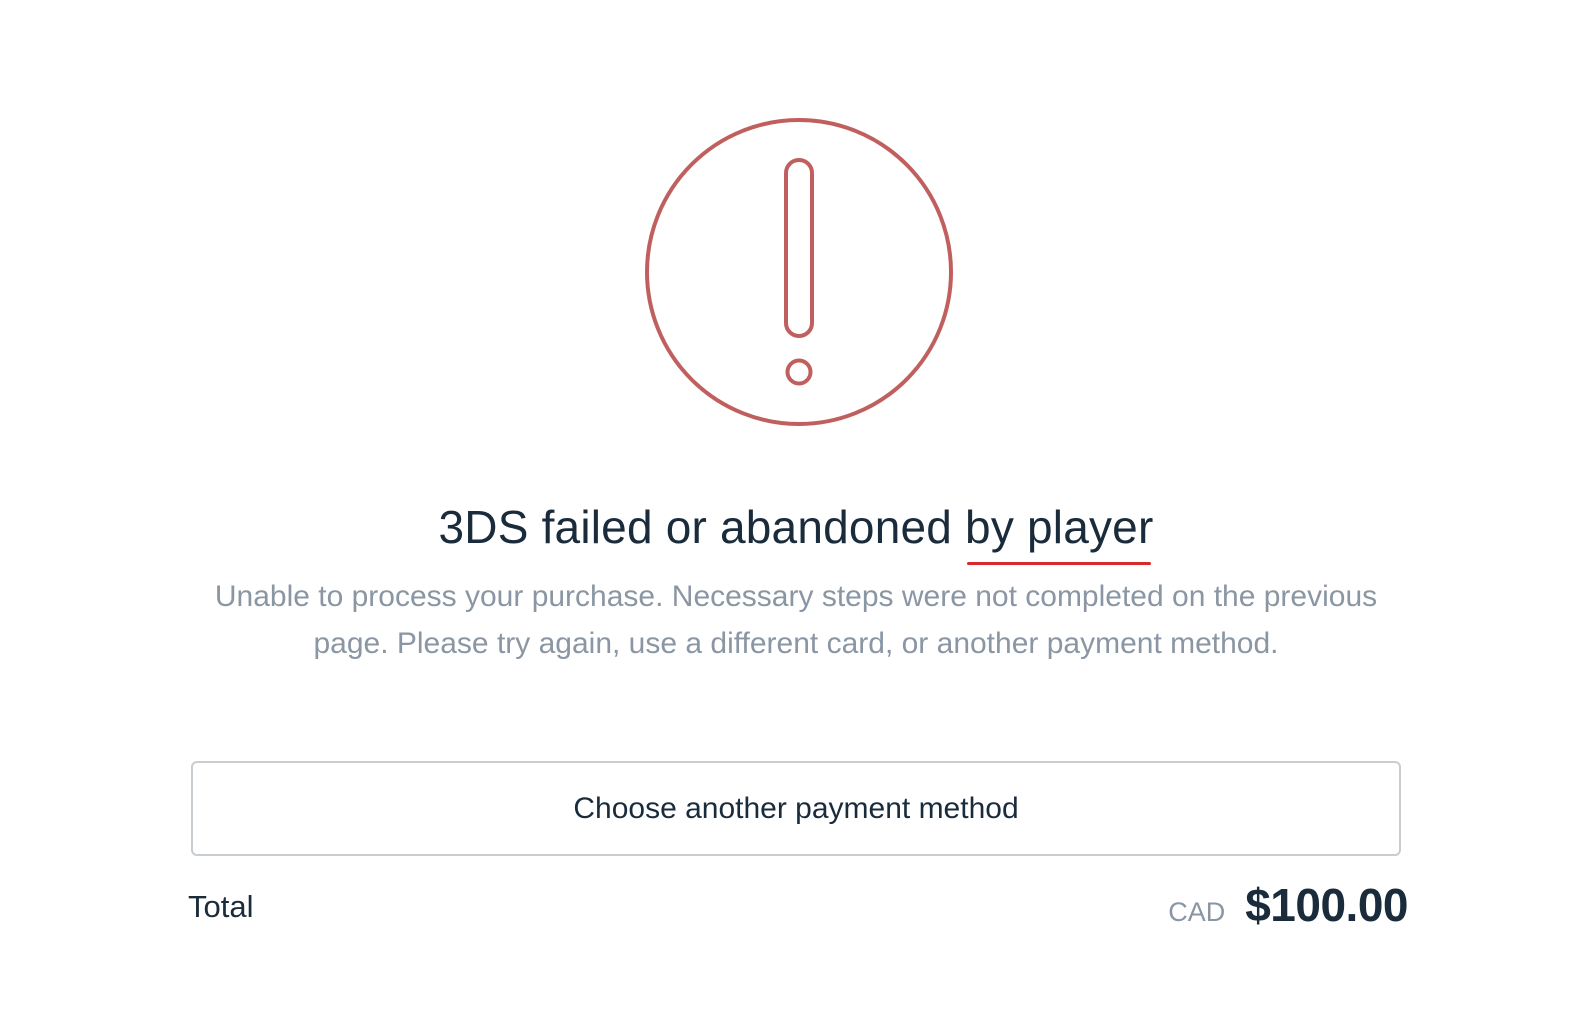 The width and height of the screenshot is (1592, 1030). I want to click on spellcheck-underlined-text: by player, so click(1059, 531).